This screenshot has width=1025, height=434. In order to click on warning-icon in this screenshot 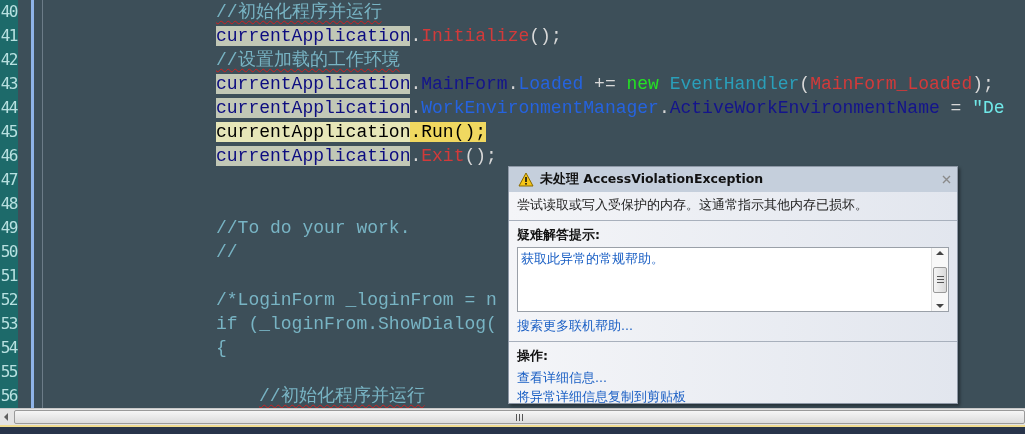, I will do `click(526, 179)`.